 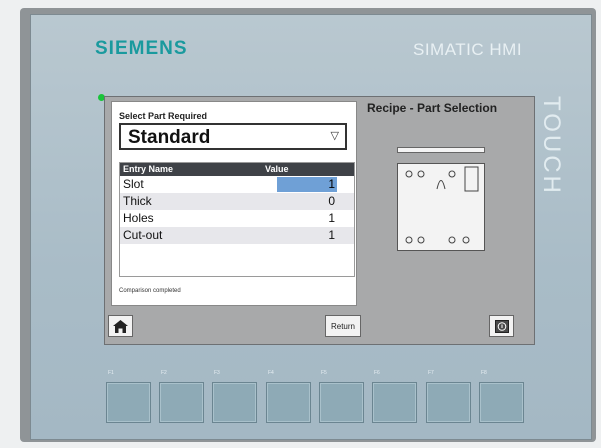 What do you see at coordinates (334, 136) in the screenshot?
I see `dropdown-arrow-icon: ▽` at bounding box center [334, 136].